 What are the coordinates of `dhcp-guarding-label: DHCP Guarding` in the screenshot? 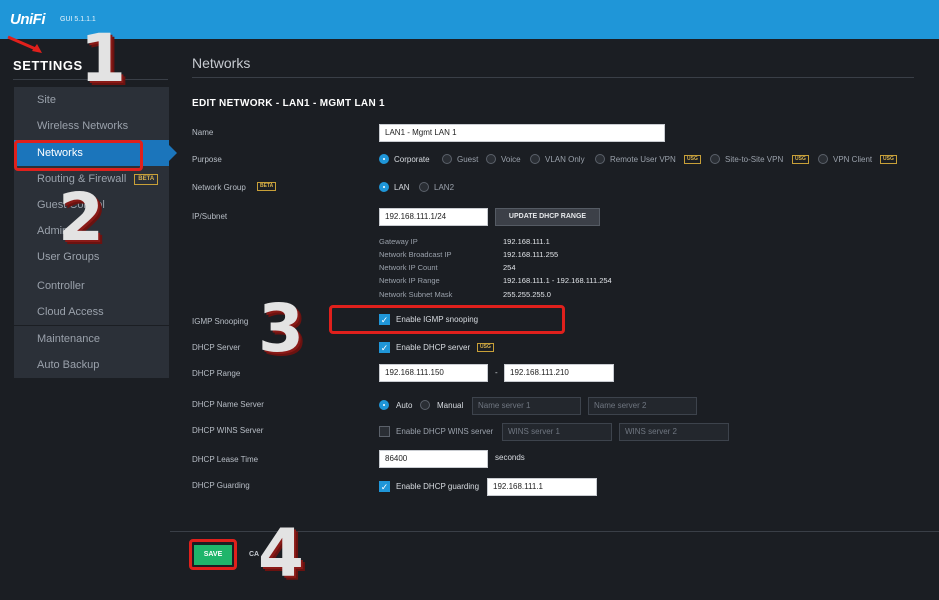 It's located at (221, 485).